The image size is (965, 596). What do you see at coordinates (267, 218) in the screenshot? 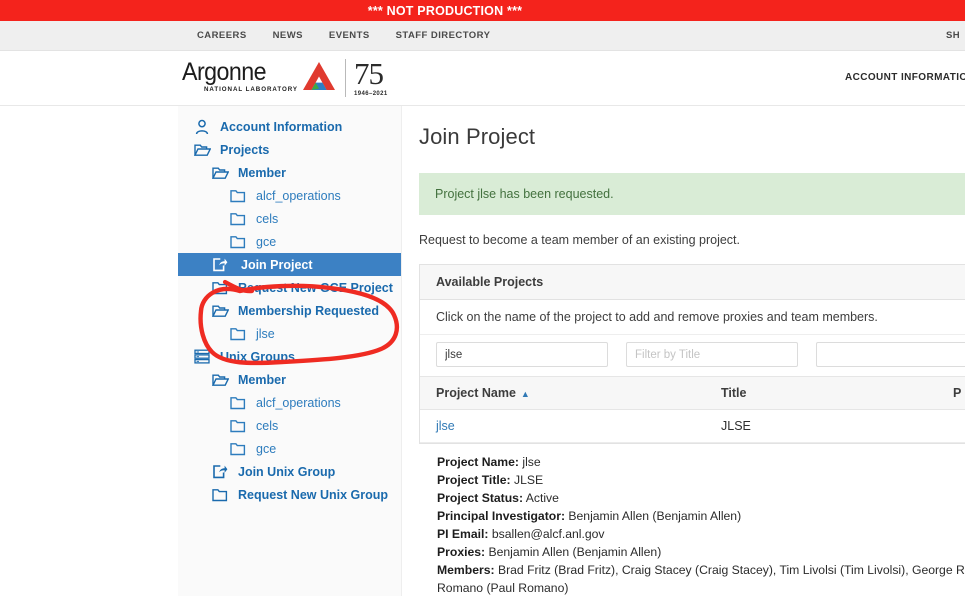
I see `sidebar-label: cels` at bounding box center [267, 218].